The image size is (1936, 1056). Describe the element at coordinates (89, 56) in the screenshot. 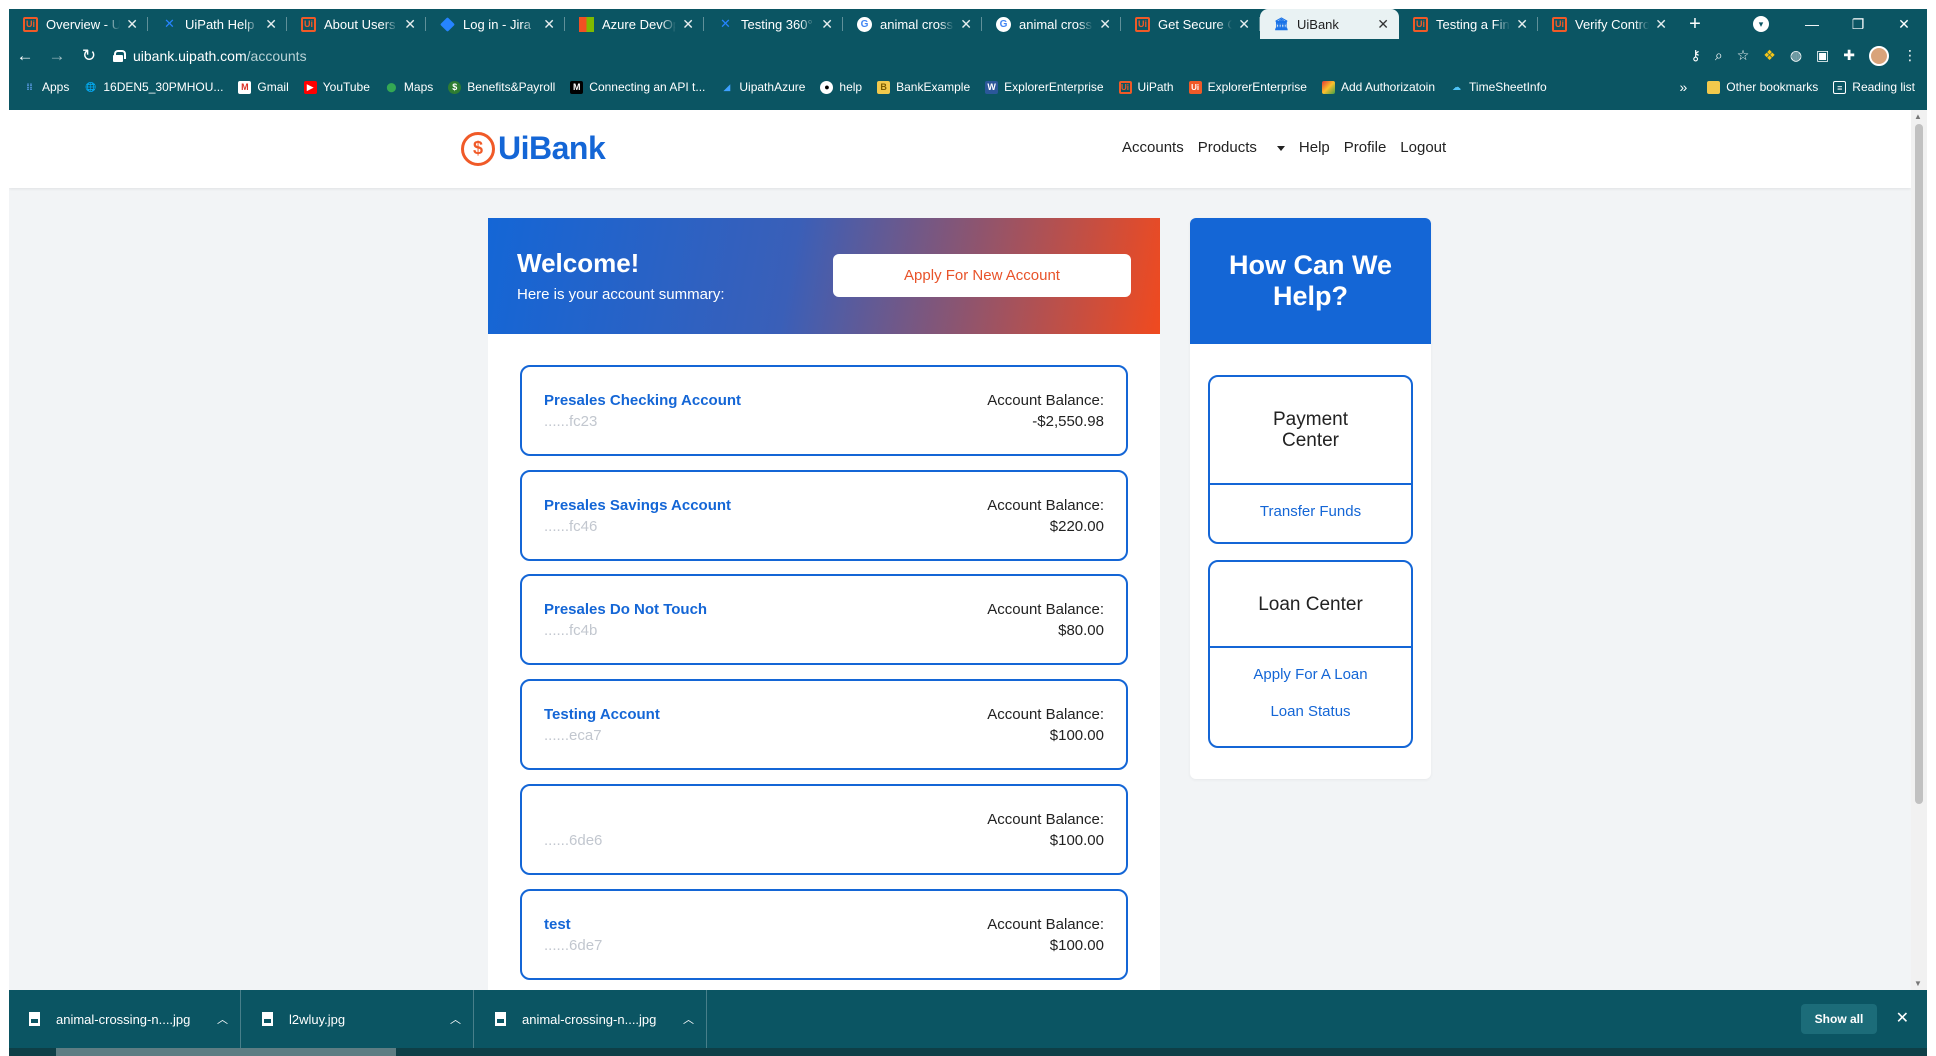

I see `reload-icon: ↻` at that location.